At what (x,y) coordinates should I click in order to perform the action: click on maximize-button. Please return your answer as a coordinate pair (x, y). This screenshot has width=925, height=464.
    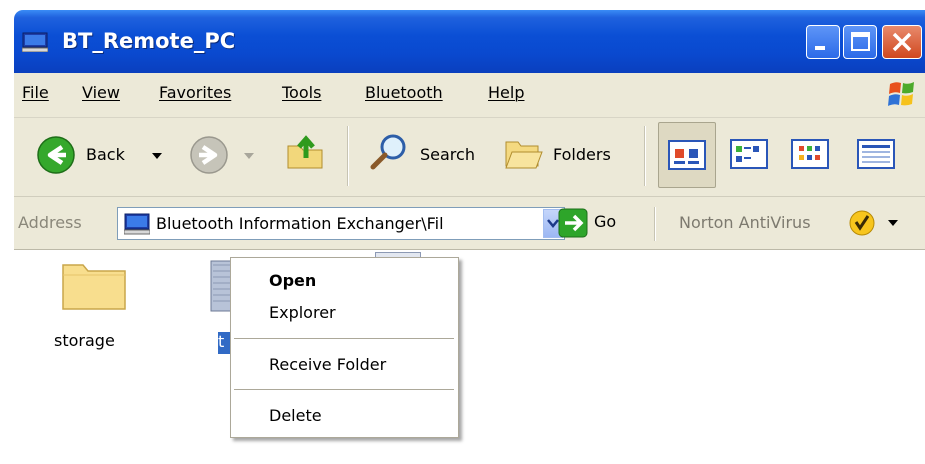
    Looking at the image, I should click on (860, 42).